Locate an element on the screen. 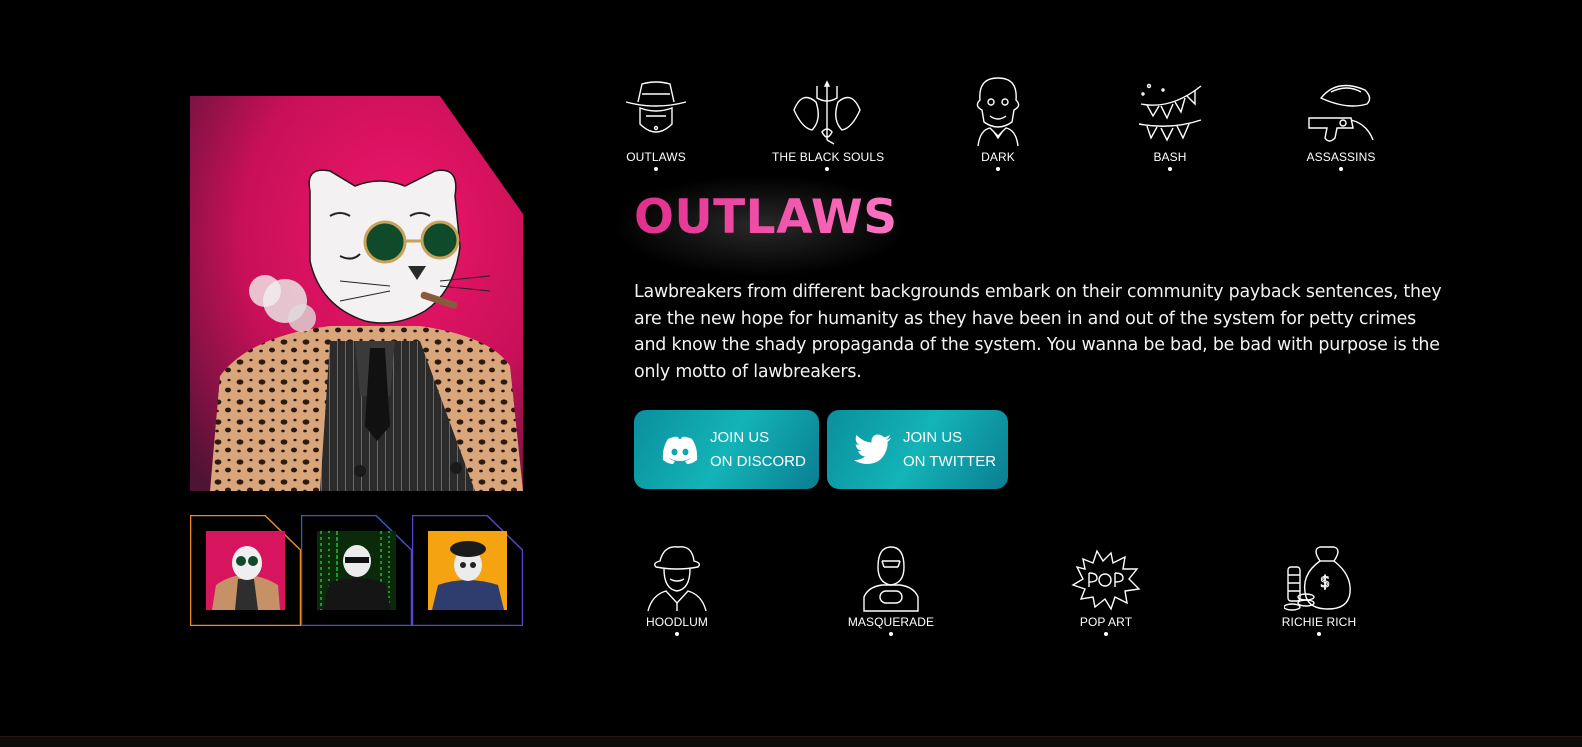 The width and height of the screenshot is (1582, 747). join-discord-button: JOIN US ON DISCORD is located at coordinates (726, 449).